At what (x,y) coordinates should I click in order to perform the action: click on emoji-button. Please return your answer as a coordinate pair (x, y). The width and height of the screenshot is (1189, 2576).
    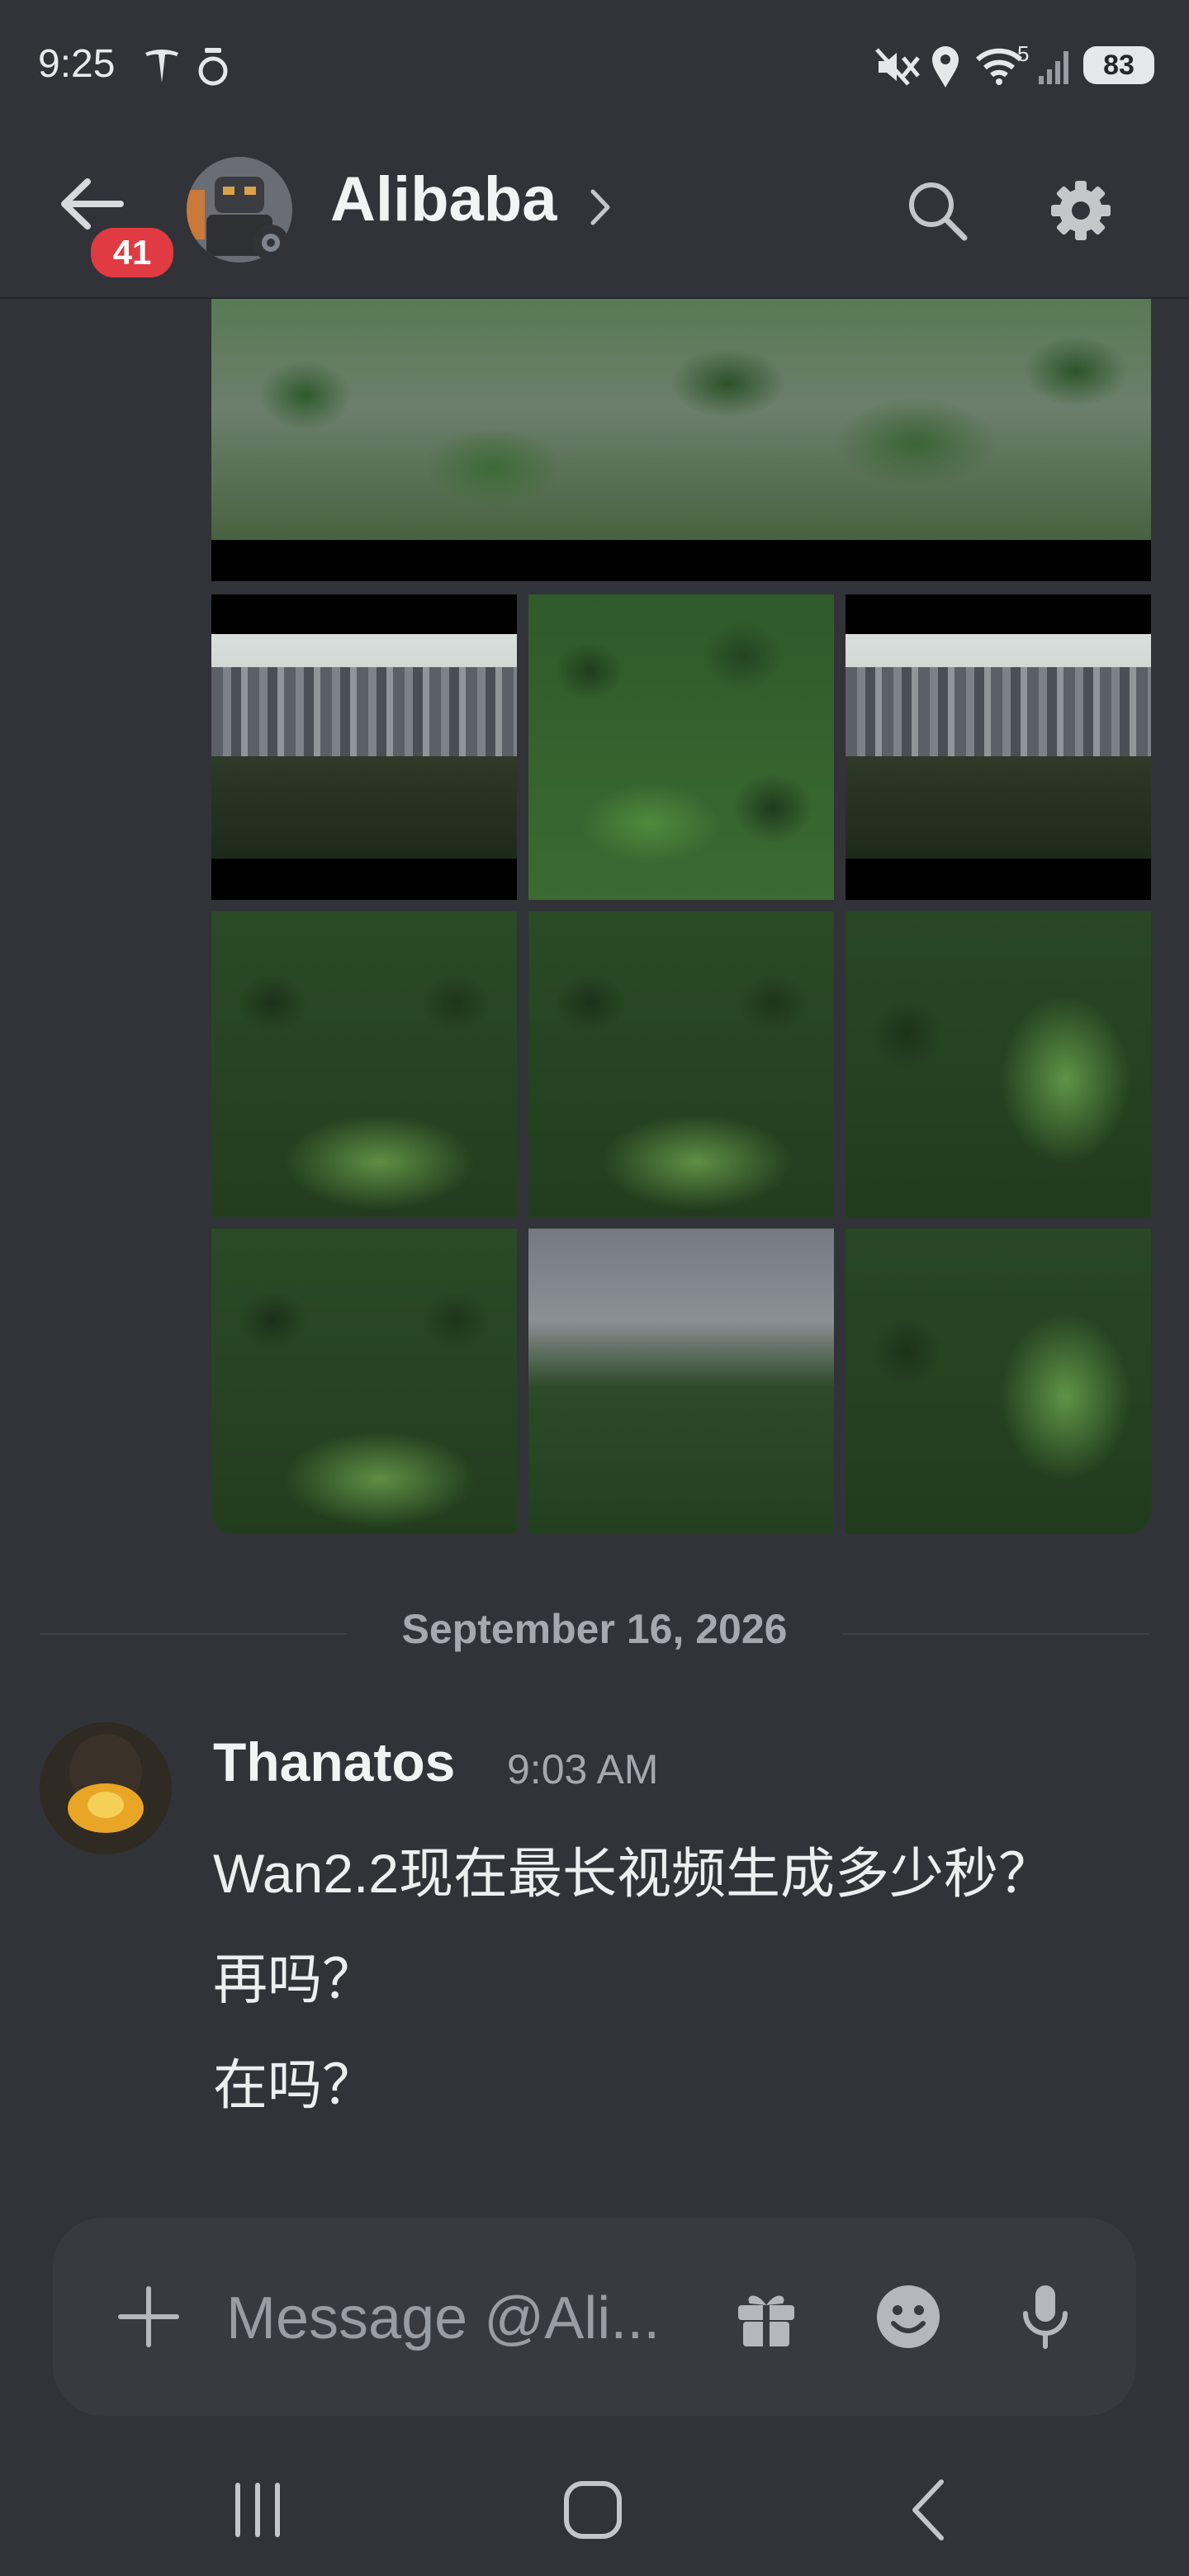
    Looking at the image, I should click on (908, 2317).